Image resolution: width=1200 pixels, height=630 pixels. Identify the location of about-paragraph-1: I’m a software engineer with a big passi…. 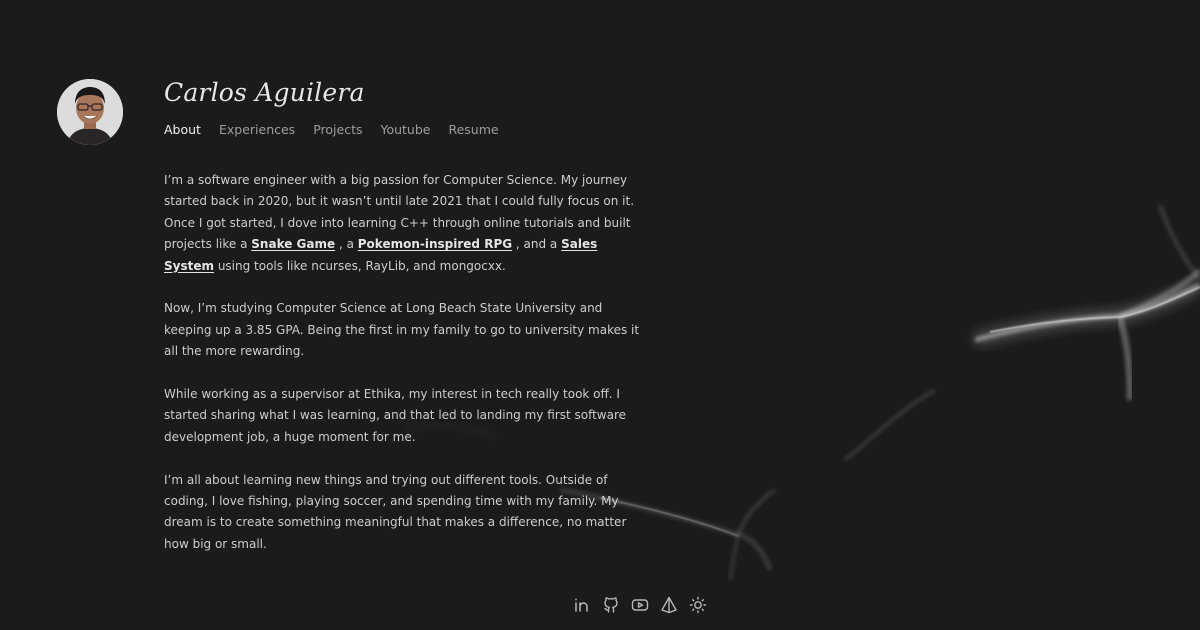
(404, 223).